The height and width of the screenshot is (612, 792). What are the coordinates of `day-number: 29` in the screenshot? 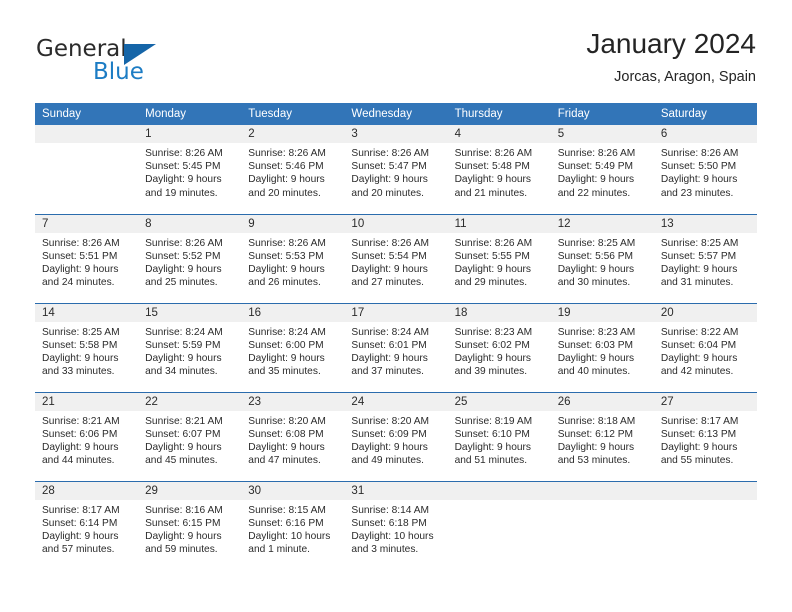 It's located at (190, 490).